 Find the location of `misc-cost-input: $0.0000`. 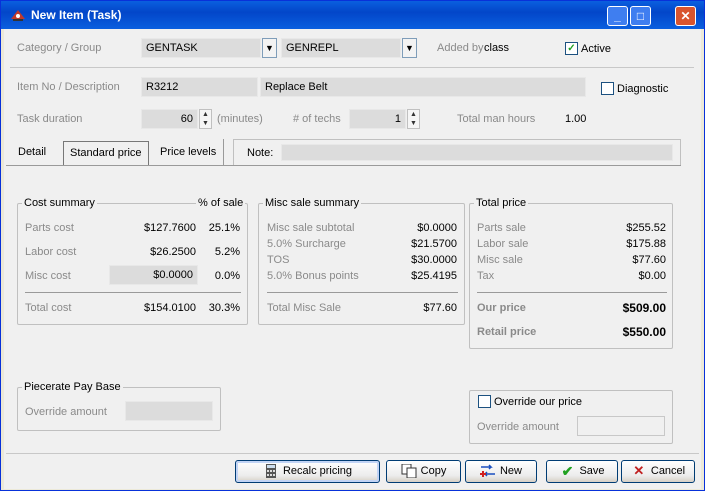

misc-cost-input: $0.0000 is located at coordinates (153, 275).